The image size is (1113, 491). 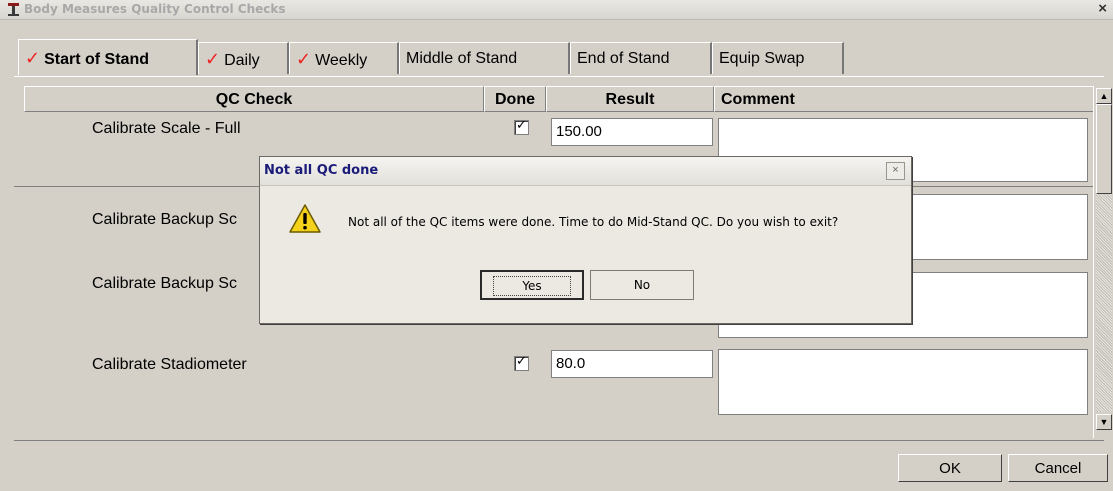 I want to click on window-title: Body Measures Quality Control Checks, so click(x=155, y=9).